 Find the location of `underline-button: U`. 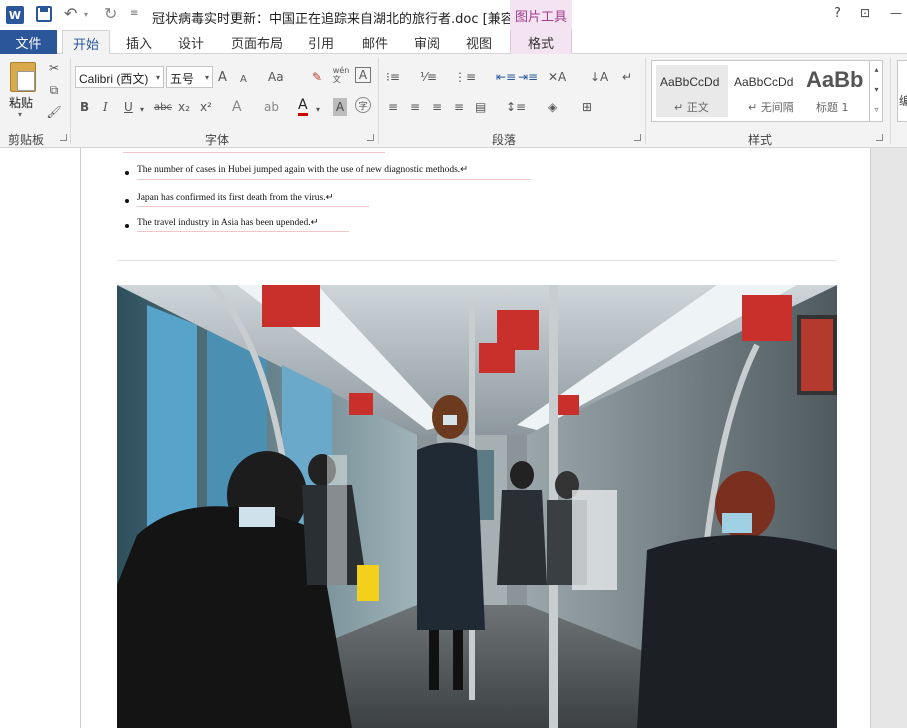

underline-button: U is located at coordinates (128, 107).